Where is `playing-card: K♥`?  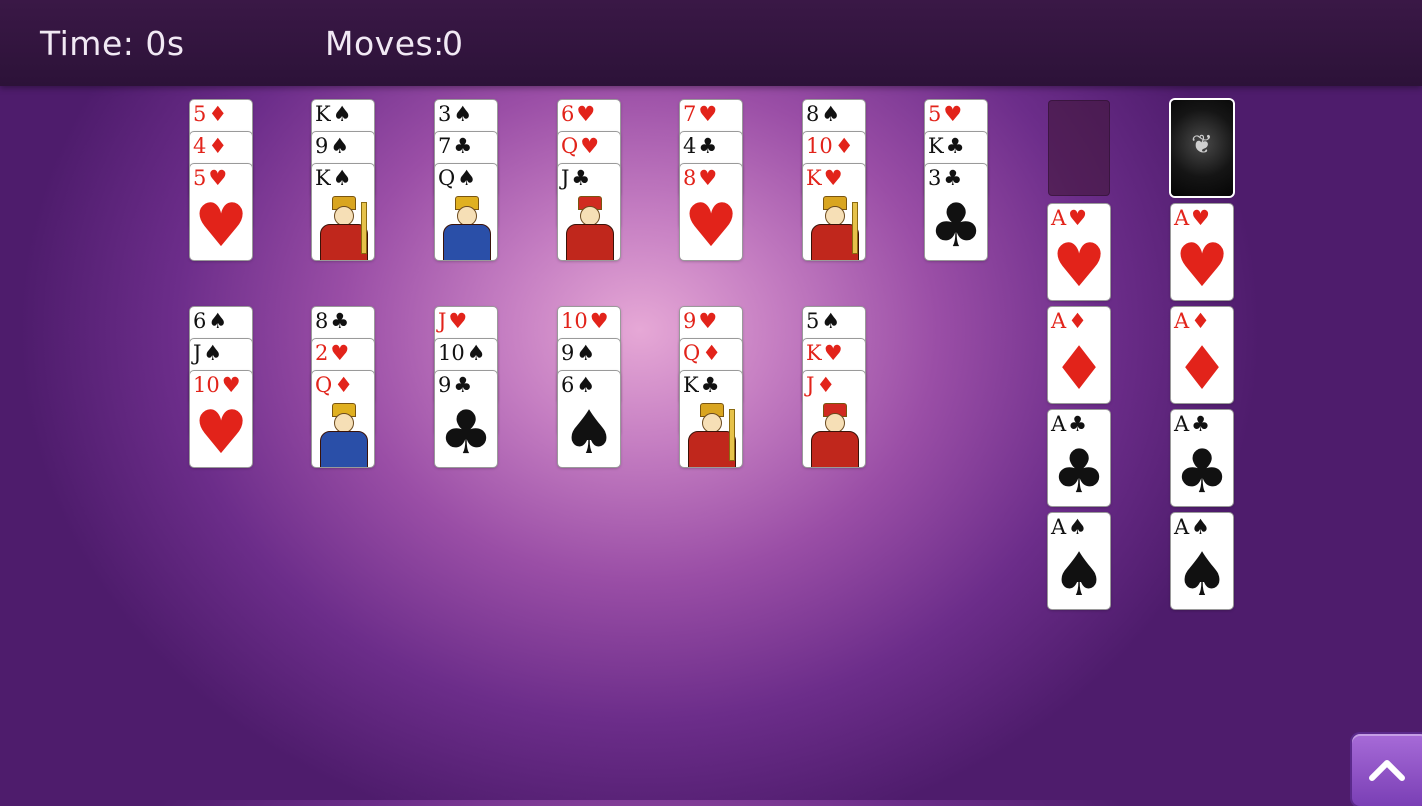 playing-card: K♥ is located at coordinates (834, 212).